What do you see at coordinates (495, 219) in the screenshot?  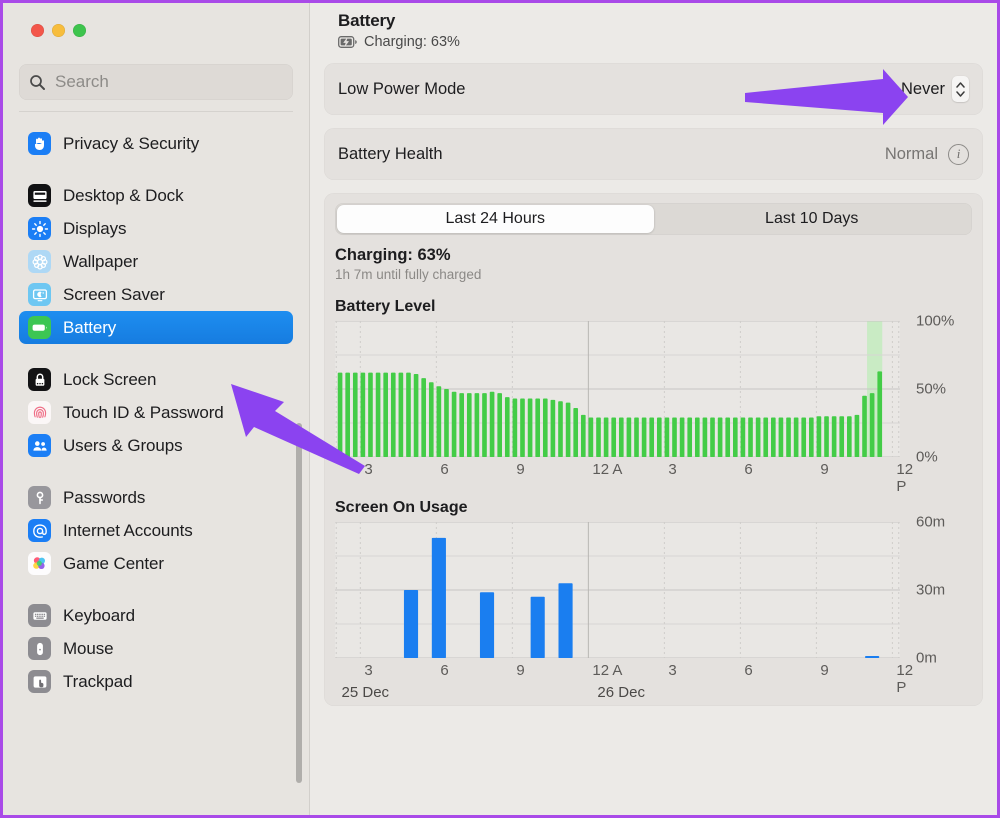 I see `tab-last-24-hours: Last 24 Hours` at bounding box center [495, 219].